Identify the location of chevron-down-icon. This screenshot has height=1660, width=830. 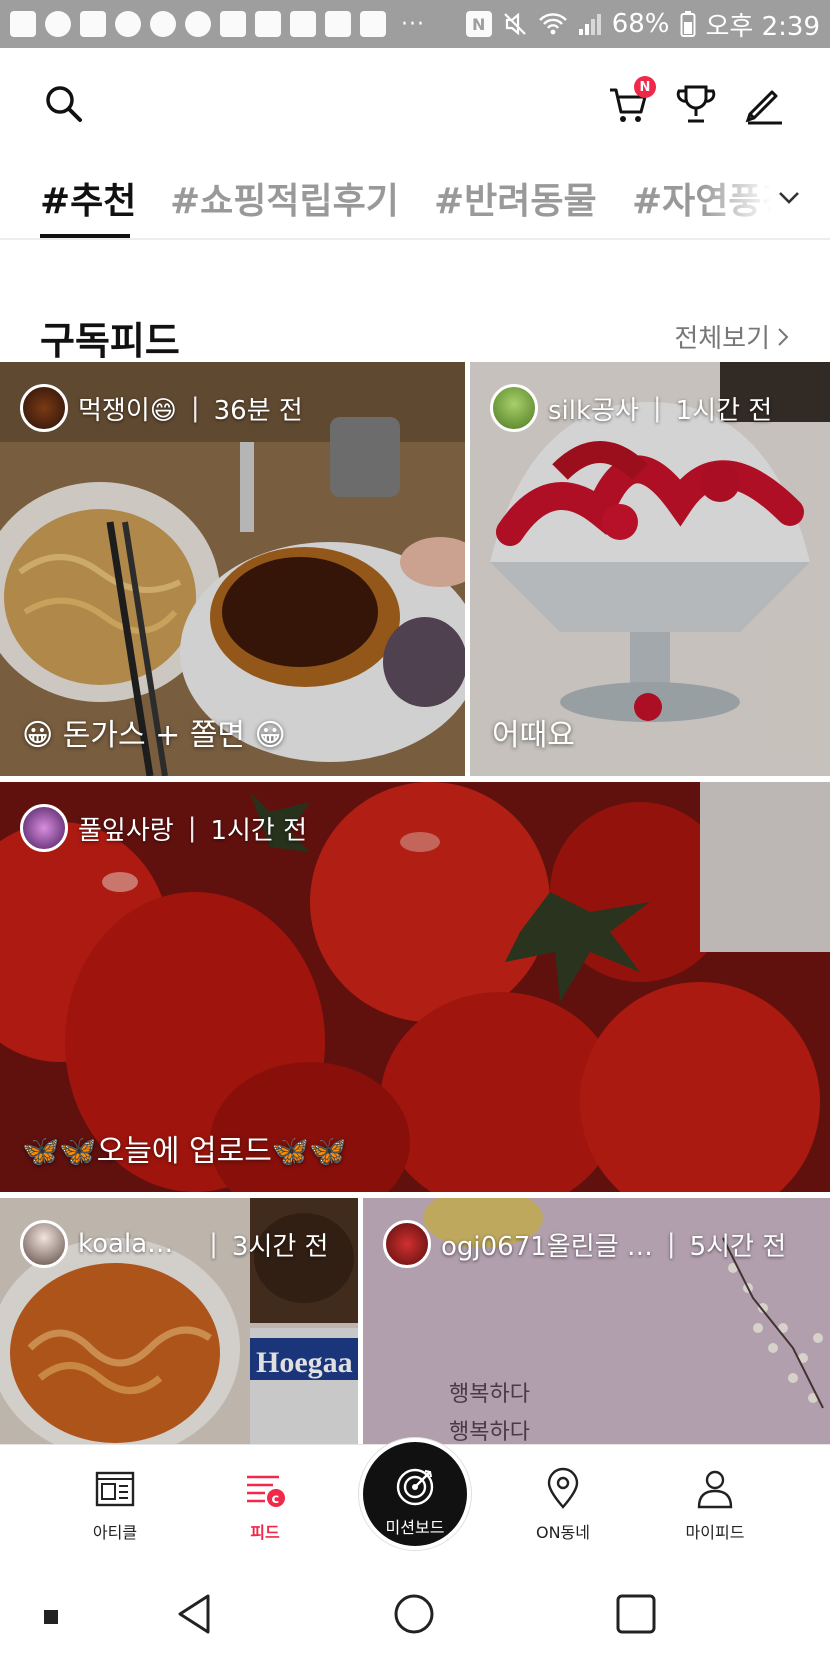
(789, 197).